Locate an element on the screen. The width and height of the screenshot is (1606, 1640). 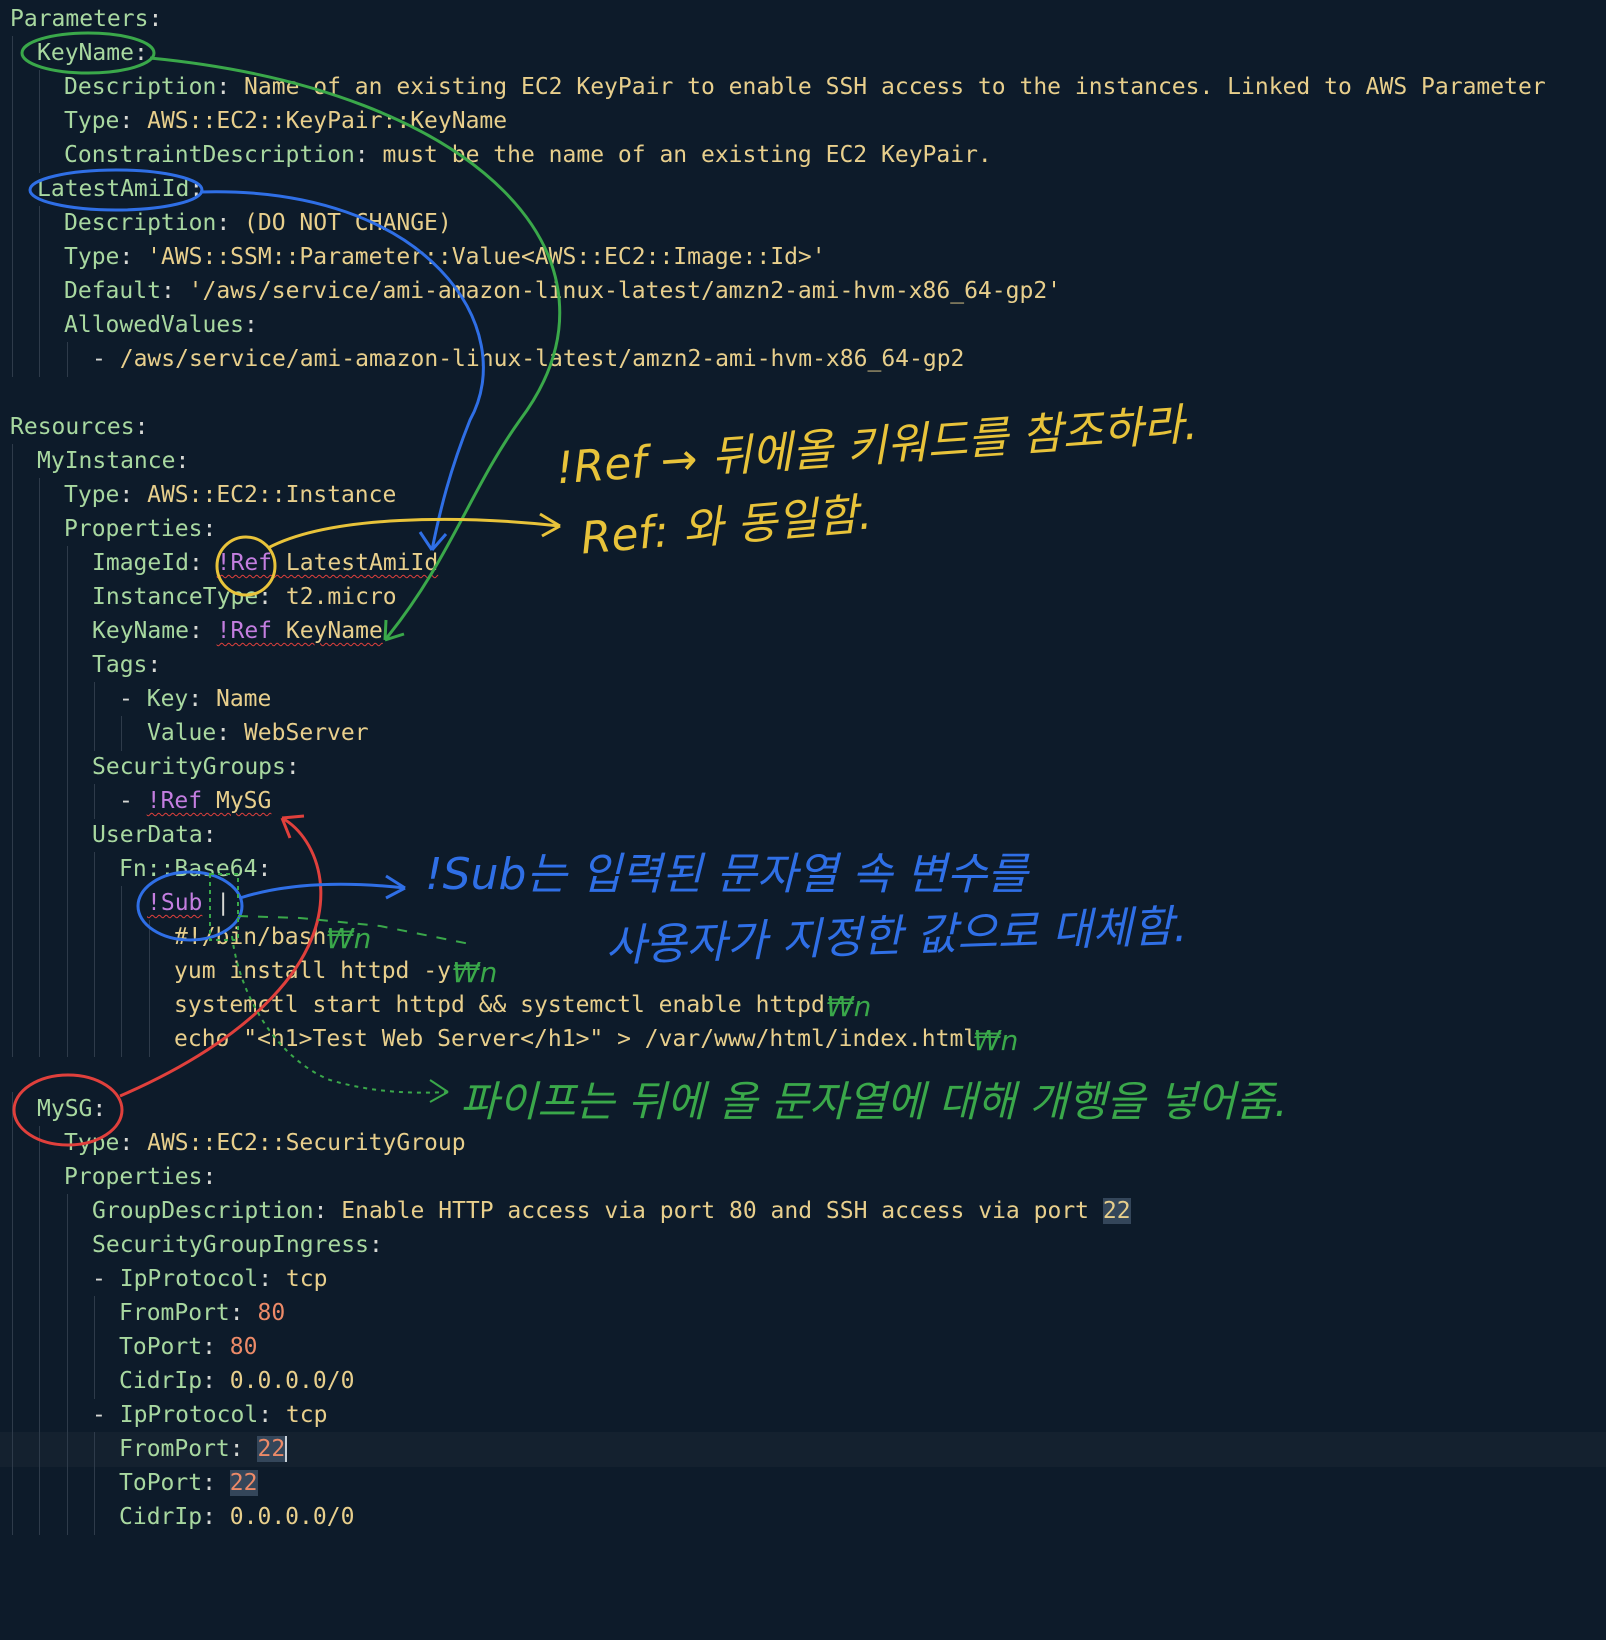
yaml-key: ConstraintDescription is located at coordinates (209, 155).